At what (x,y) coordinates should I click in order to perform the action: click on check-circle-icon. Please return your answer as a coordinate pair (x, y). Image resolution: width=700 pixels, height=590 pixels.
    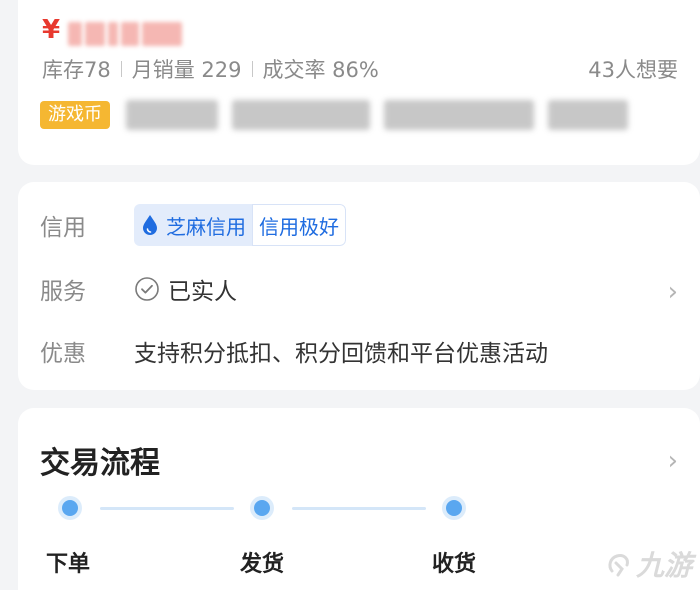
    Looking at the image, I should click on (147, 289).